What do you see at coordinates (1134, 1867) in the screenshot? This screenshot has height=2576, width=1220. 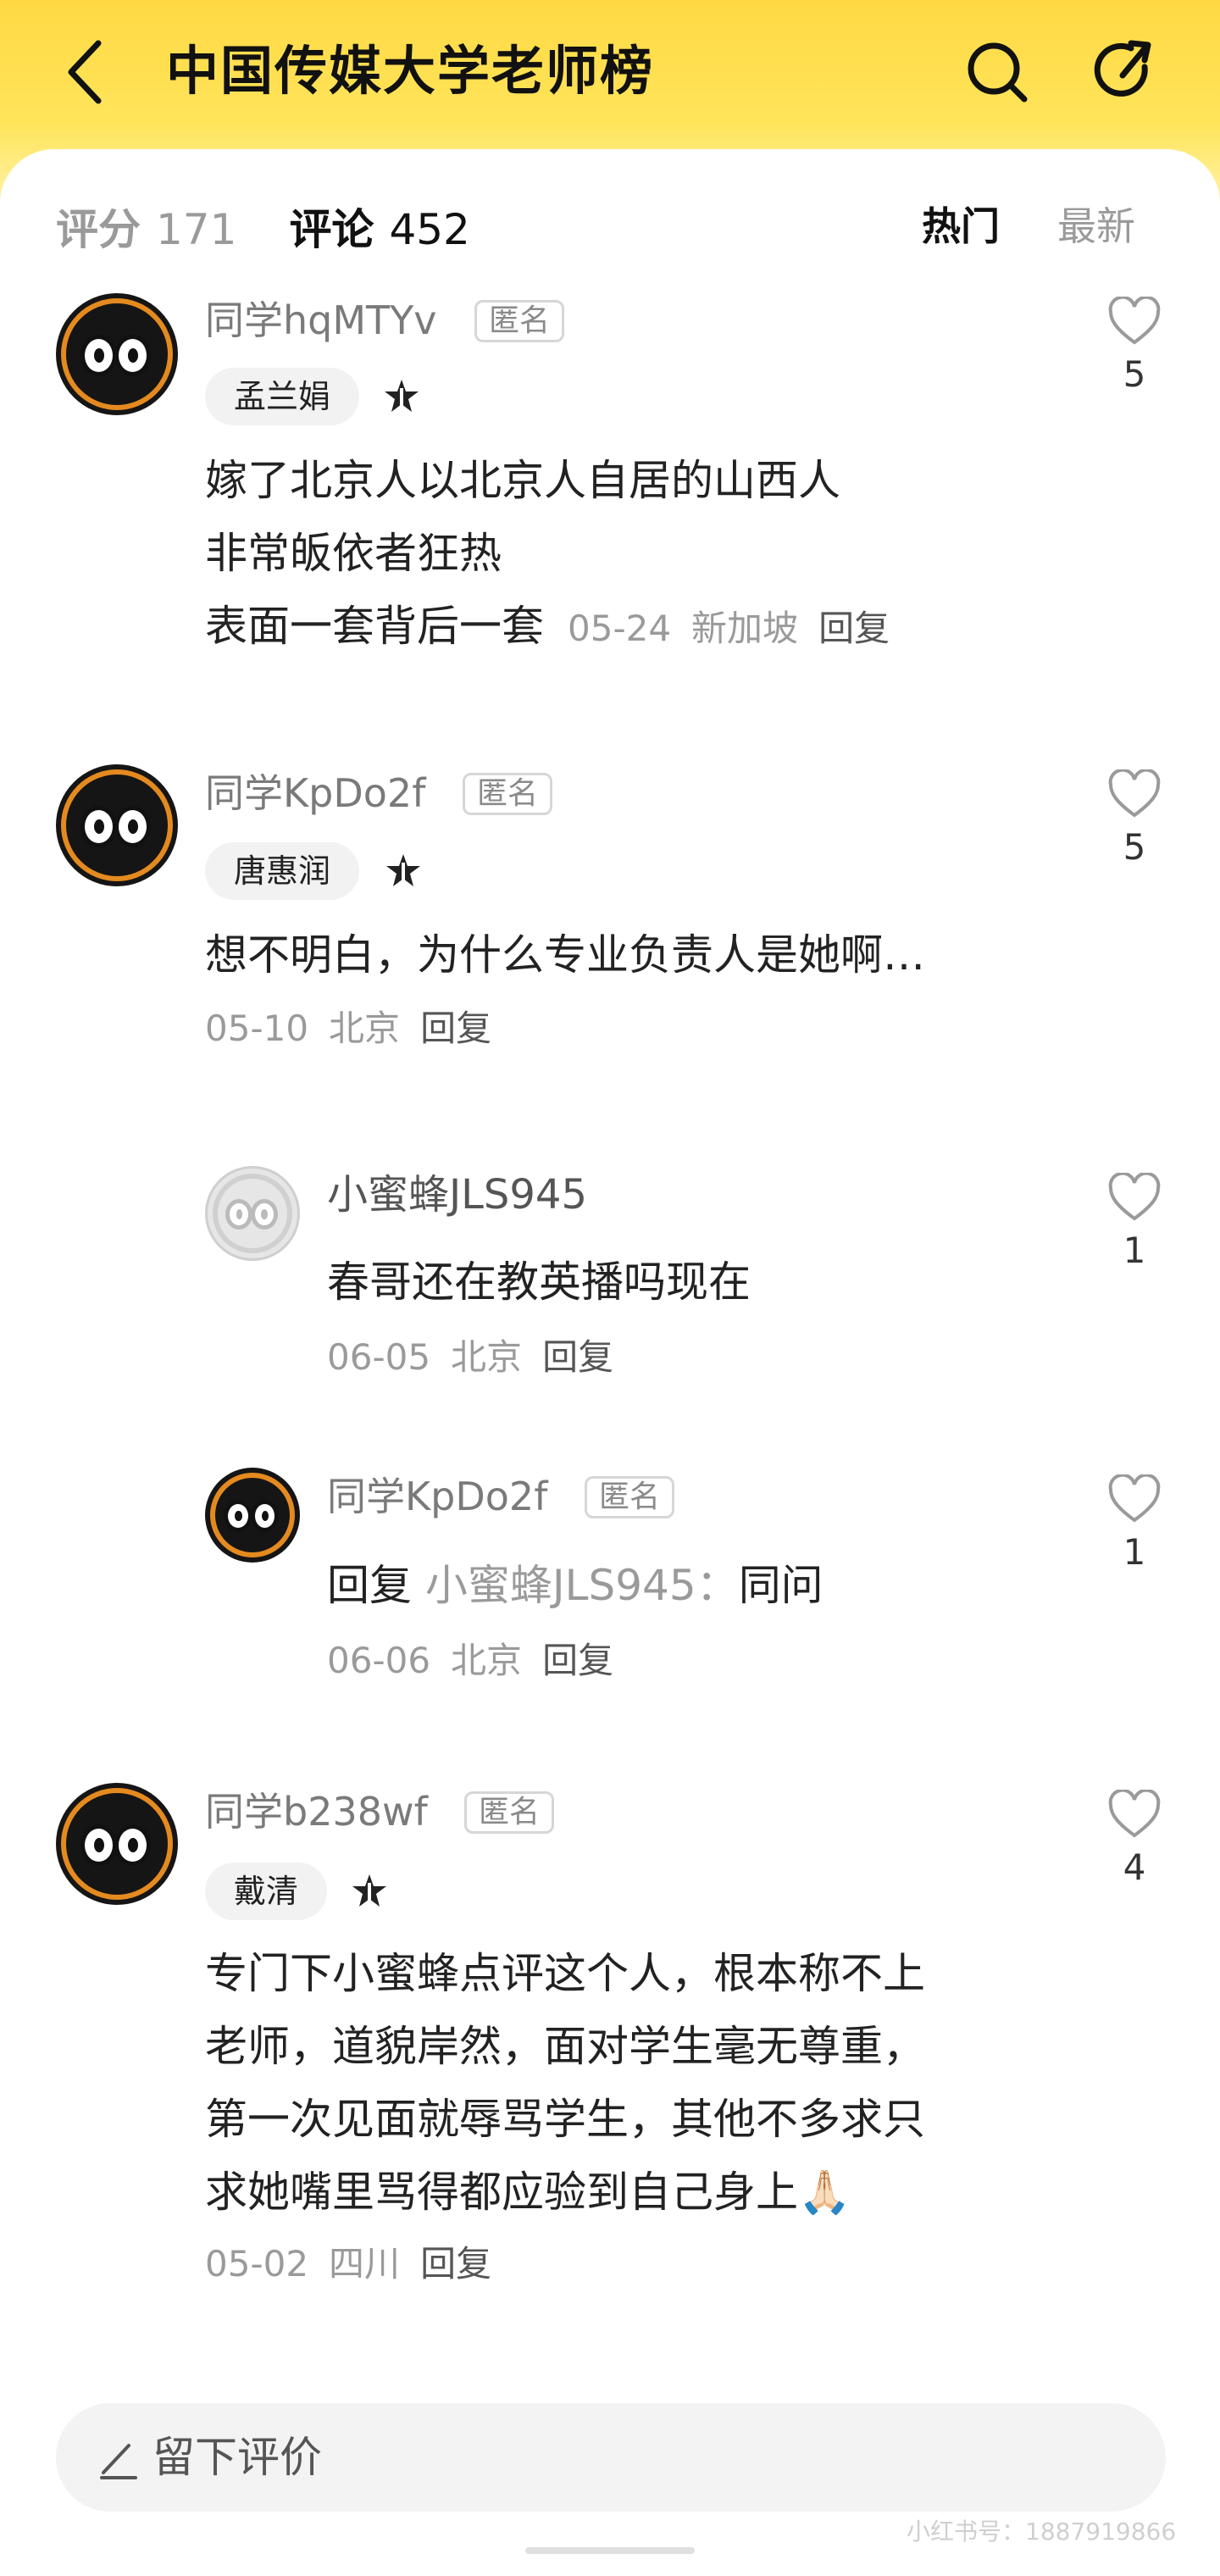 I see `like-count: 4` at bounding box center [1134, 1867].